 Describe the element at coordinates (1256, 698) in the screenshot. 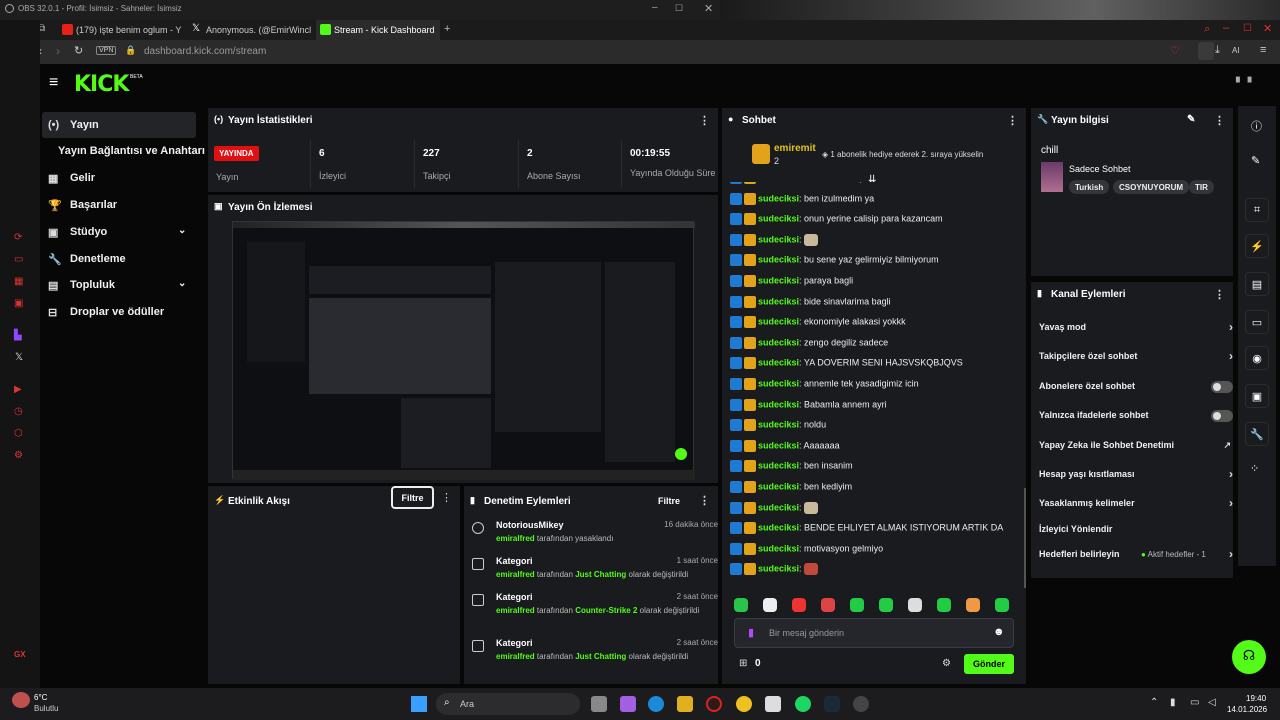

I see `clock-time: 19:40` at that location.